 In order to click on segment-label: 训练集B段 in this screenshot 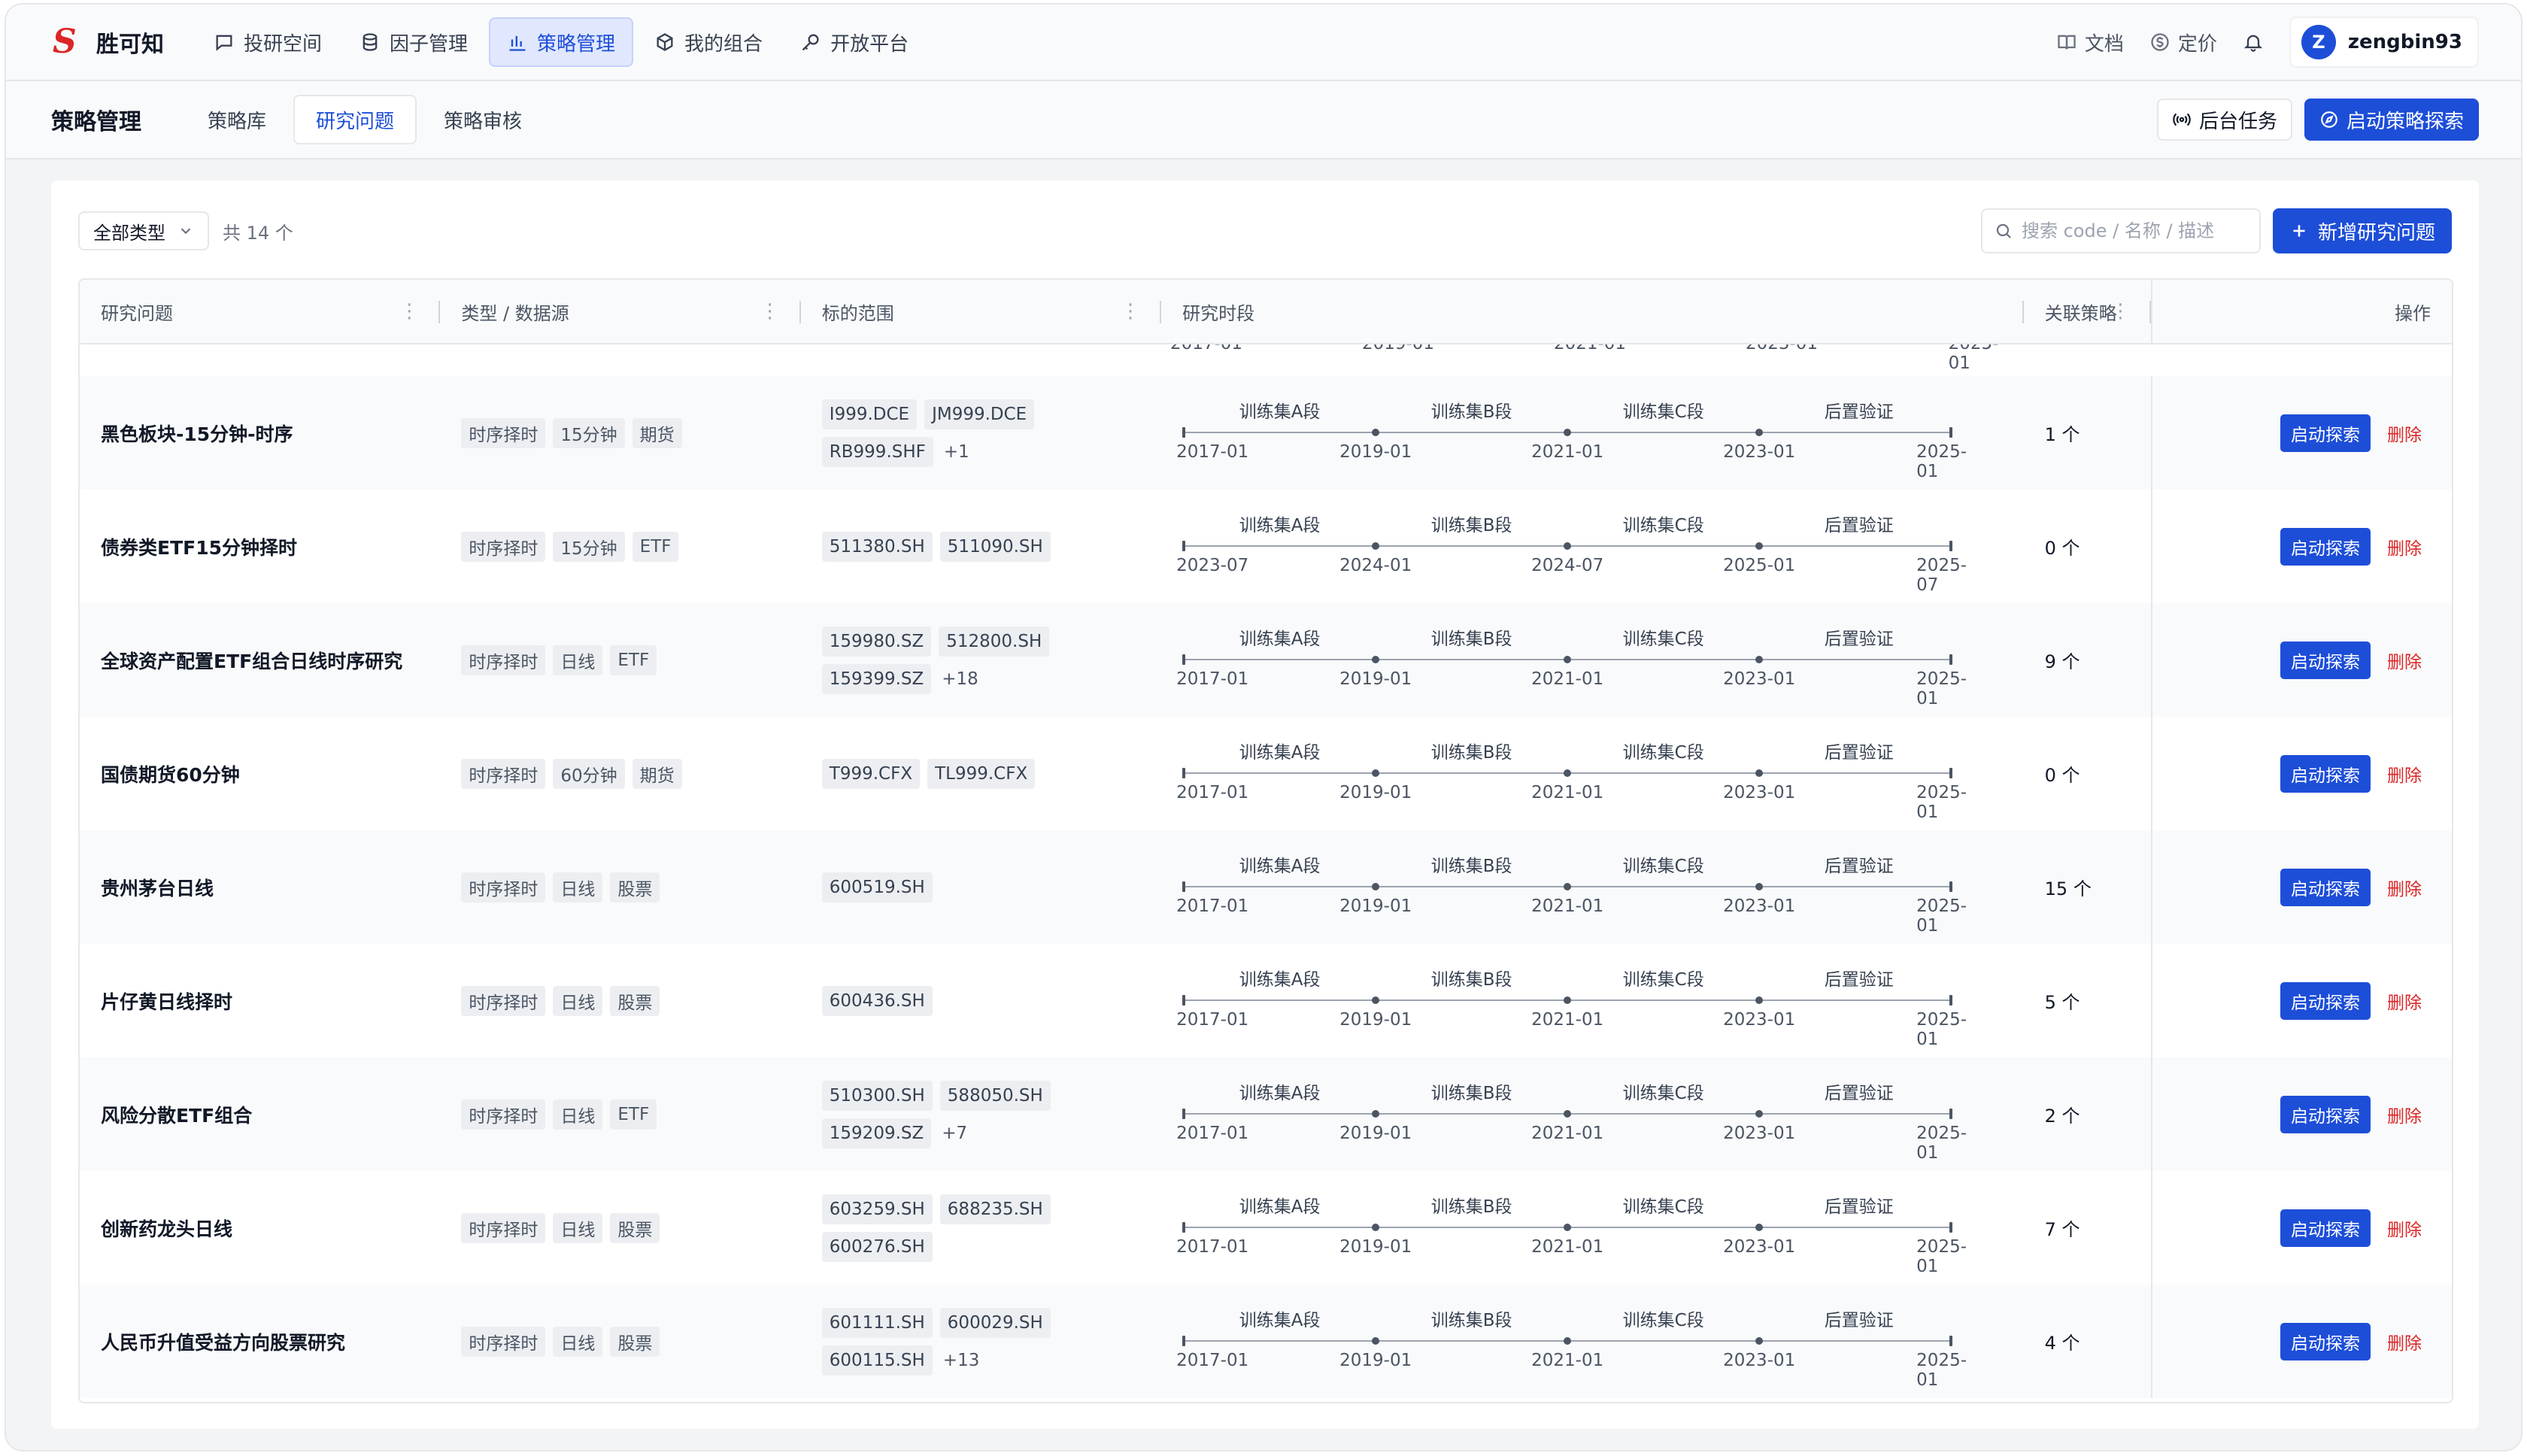, I will do `click(1471, 1093)`.